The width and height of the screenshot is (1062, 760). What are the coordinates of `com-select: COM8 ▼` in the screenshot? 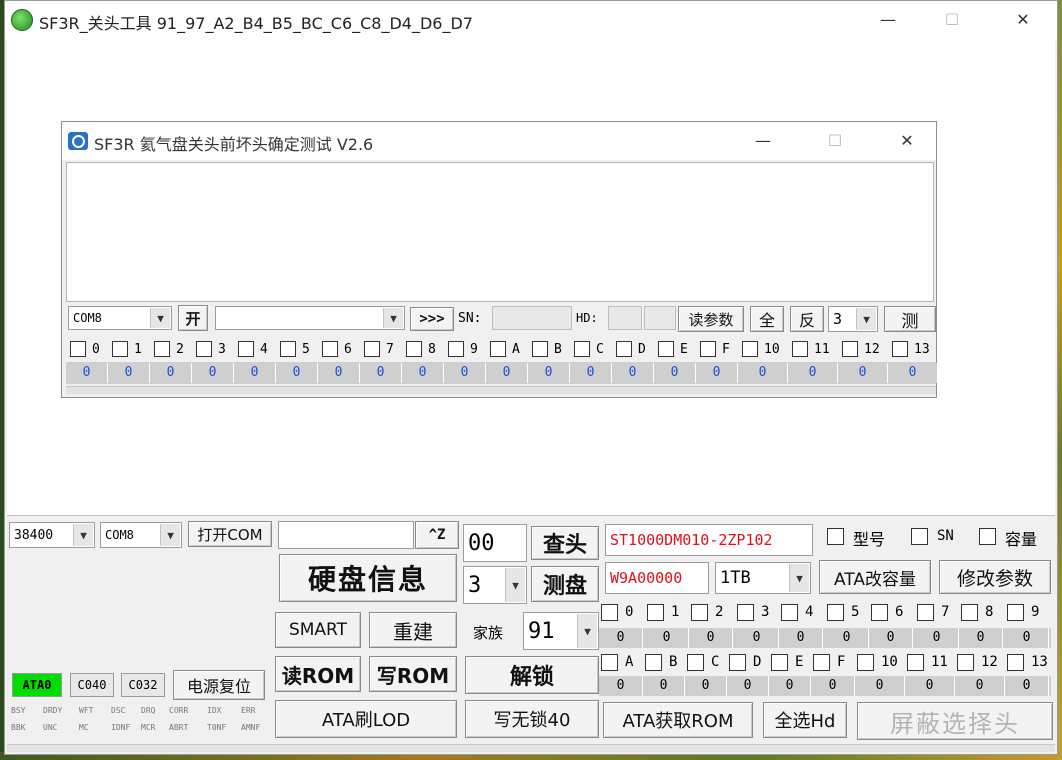 It's located at (141, 535).